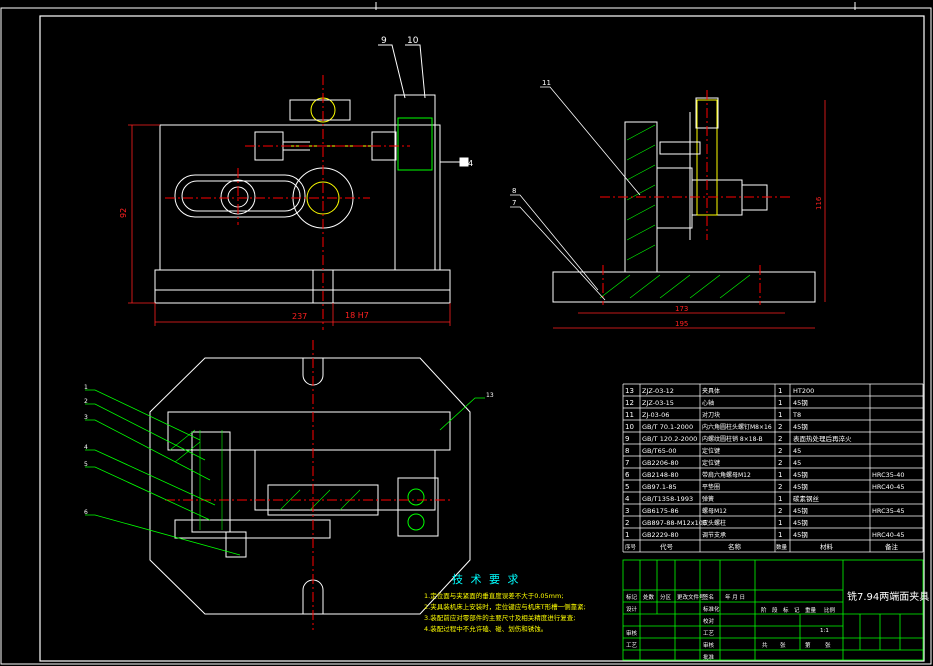 The image size is (933, 666). I want to click on bom-remark: HRC35-45, so click(888, 511).